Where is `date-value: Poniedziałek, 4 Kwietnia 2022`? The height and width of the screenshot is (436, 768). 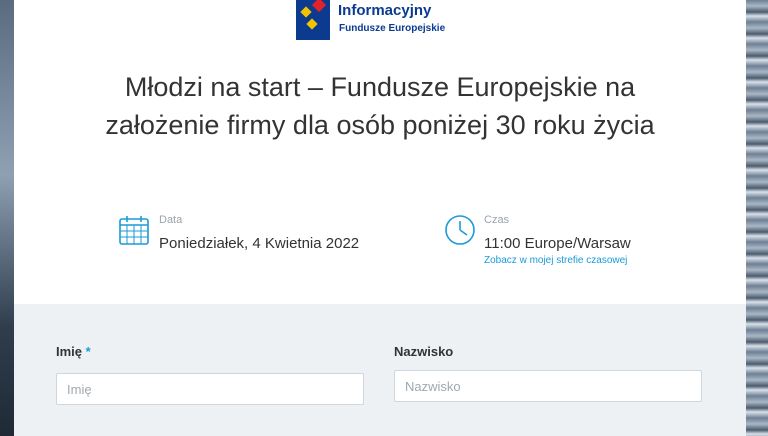
date-value: Poniedziałek, 4 Kwietnia 2022 is located at coordinates (259, 243).